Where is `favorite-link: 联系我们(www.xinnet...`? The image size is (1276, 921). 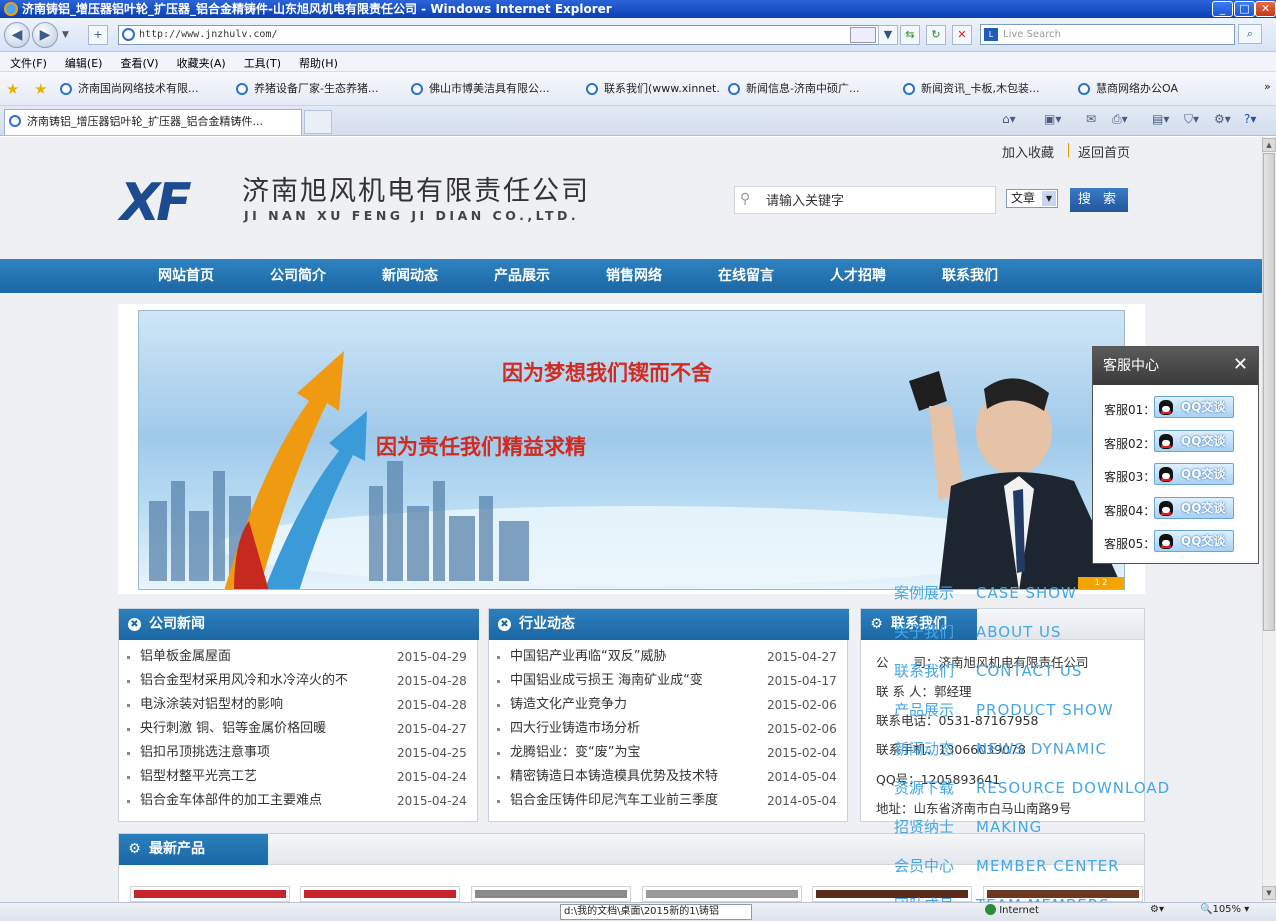
favorite-link: 联系我们(www.xinnet... is located at coordinates (653, 89).